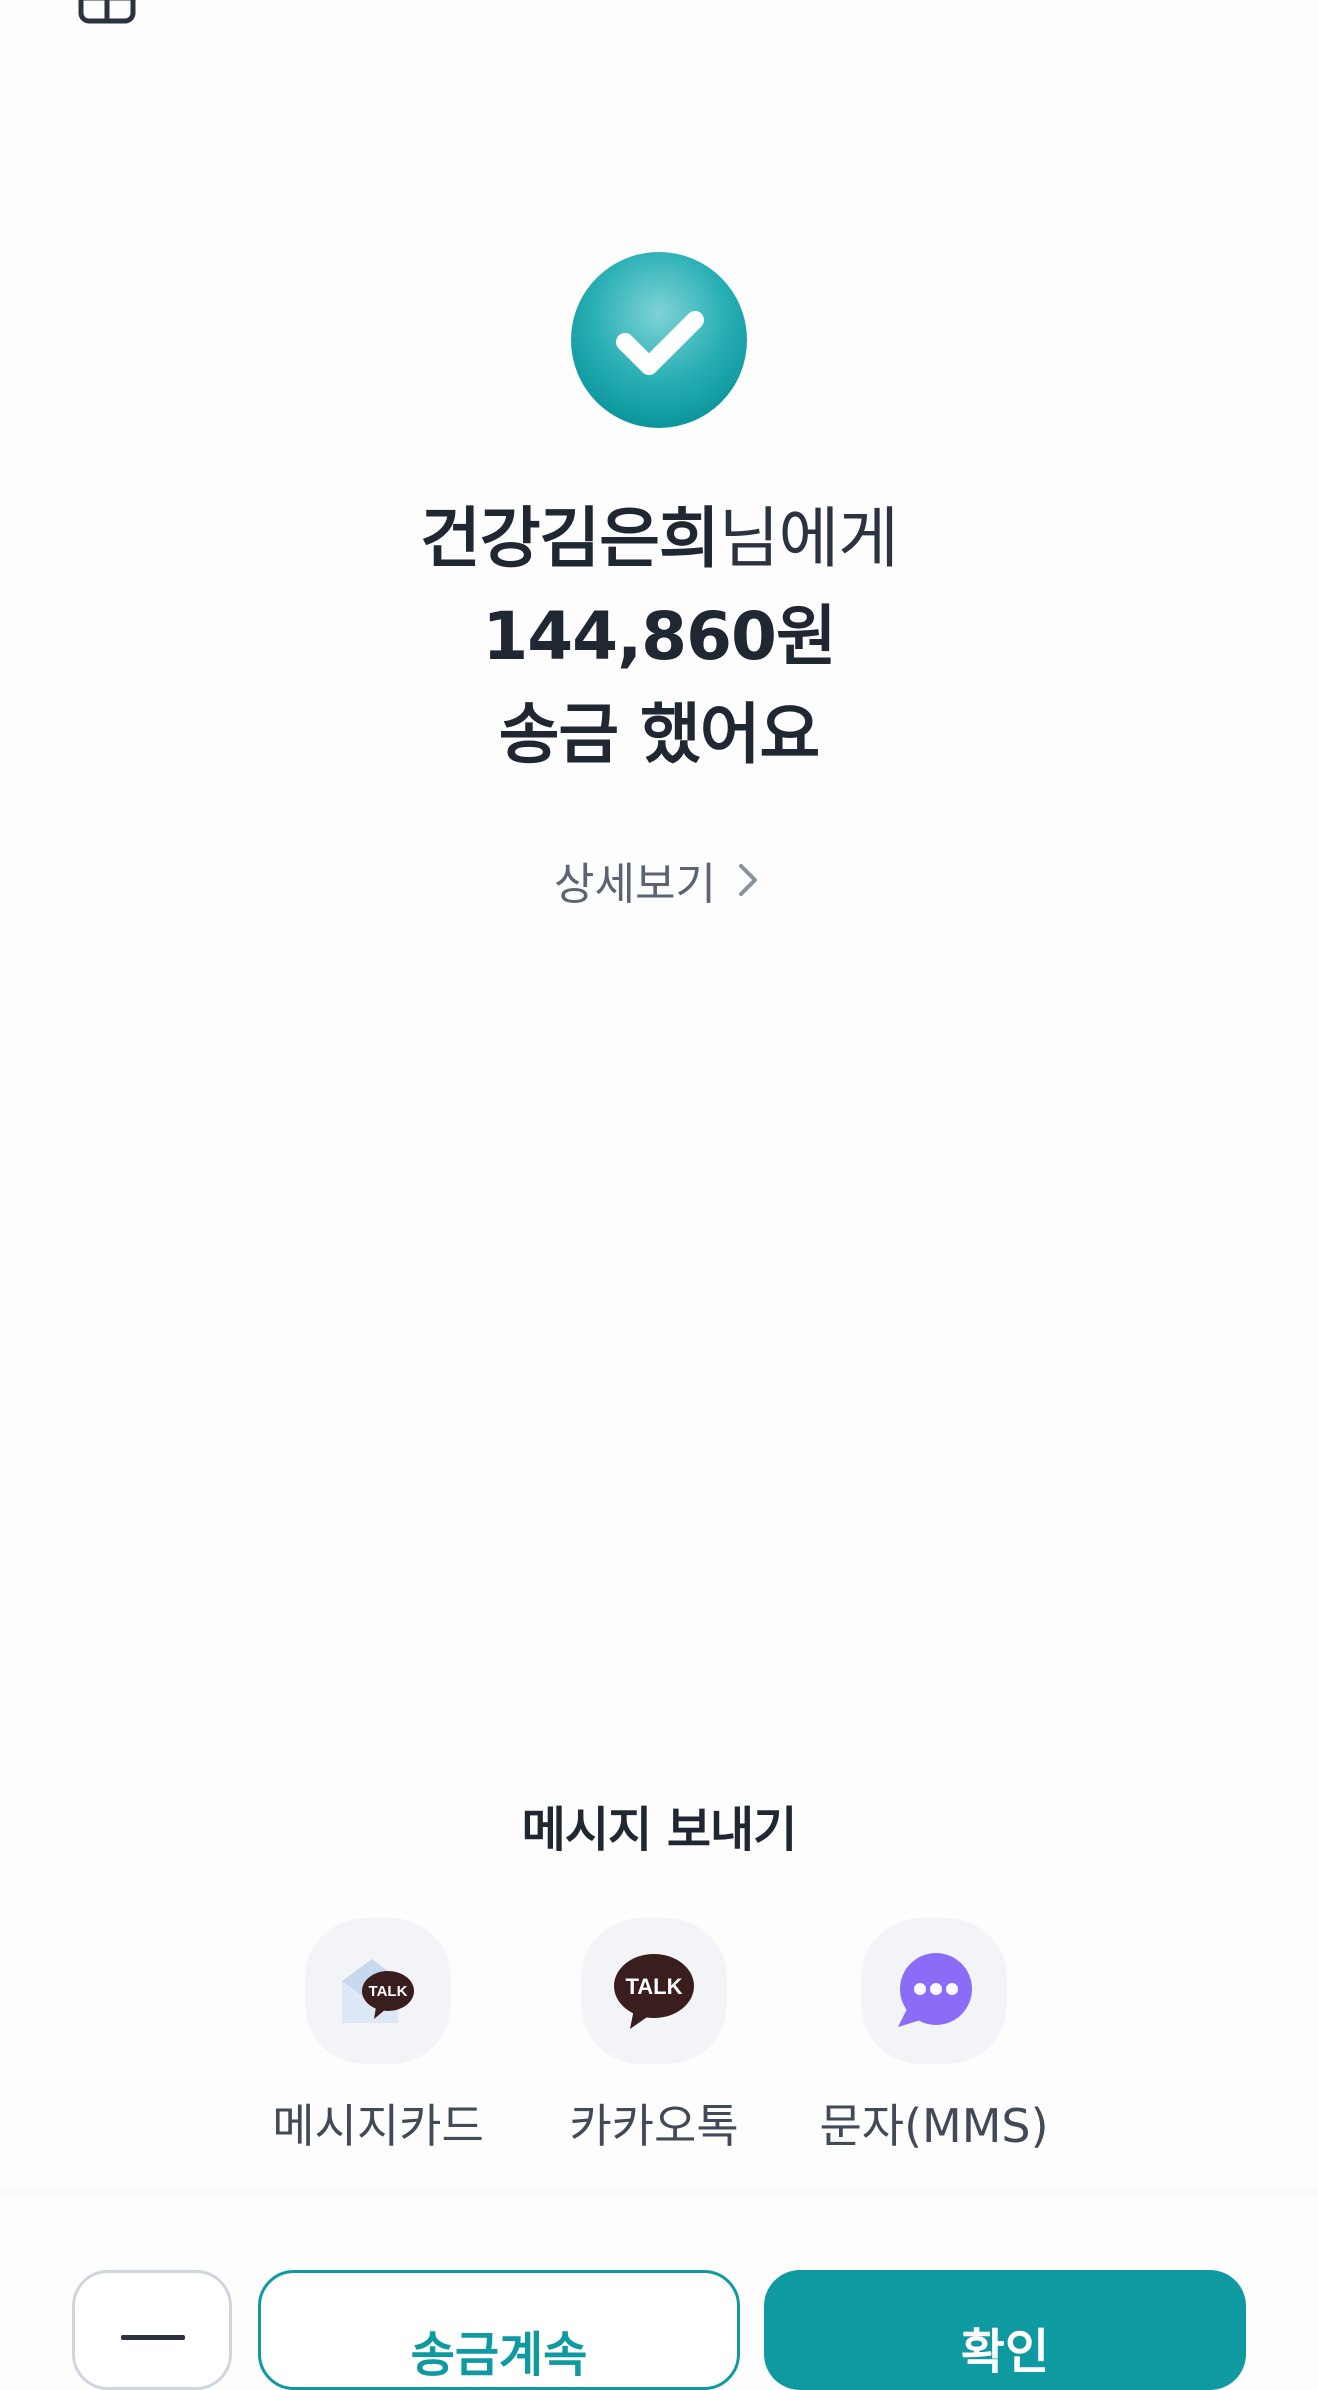  Describe the element at coordinates (499, 2330) in the screenshot. I see `continue-transfer-button: 송금계속` at that location.